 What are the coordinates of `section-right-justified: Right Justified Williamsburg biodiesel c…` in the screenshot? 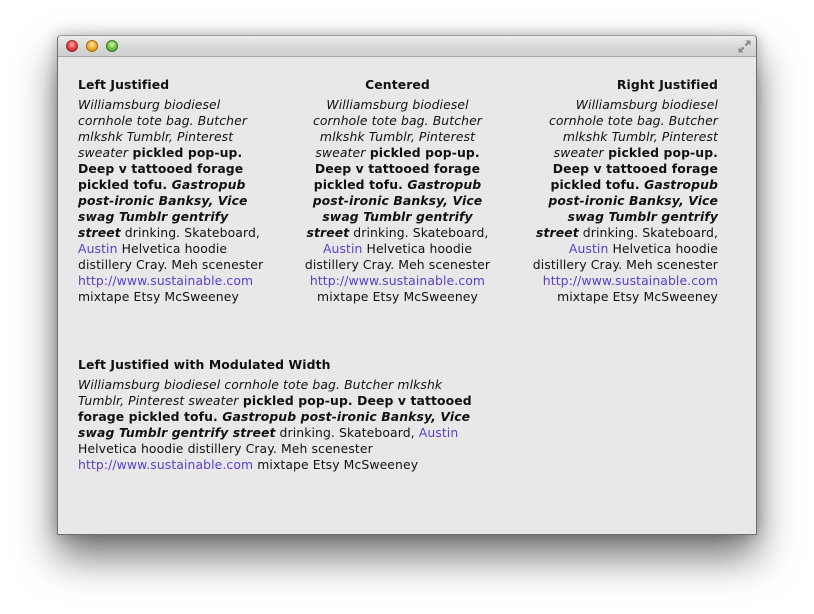 It's located at (621, 191).